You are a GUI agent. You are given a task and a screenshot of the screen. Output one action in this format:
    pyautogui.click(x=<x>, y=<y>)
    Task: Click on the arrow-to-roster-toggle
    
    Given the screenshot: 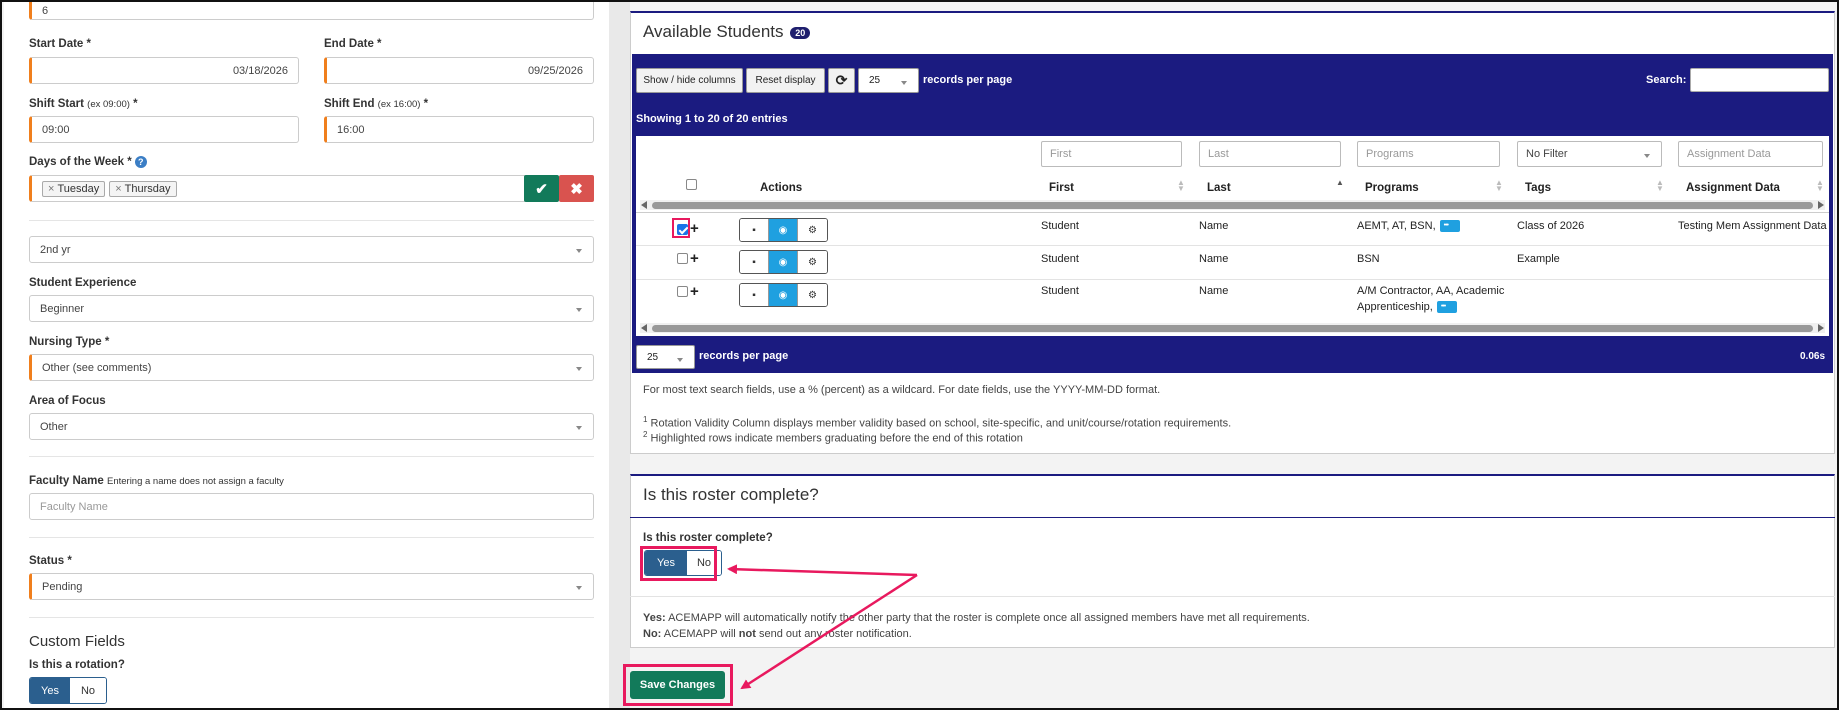 What is the action you would take?
    pyautogui.click(x=822, y=570)
    